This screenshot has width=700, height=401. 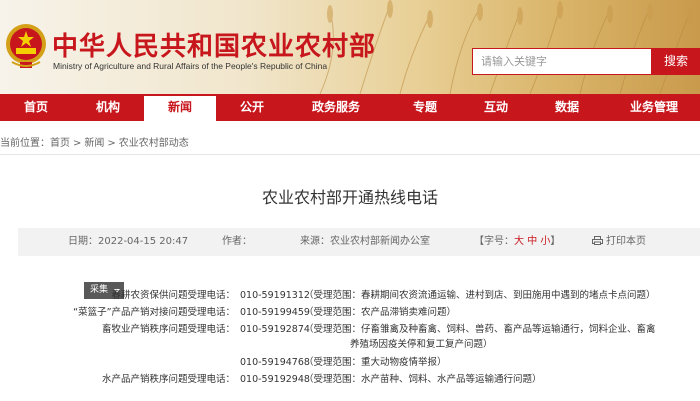 What do you see at coordinates (143, 241) in the screenshot?
I see `date-value: 2022-04-15 20:47` at bounding box center [143, 241].